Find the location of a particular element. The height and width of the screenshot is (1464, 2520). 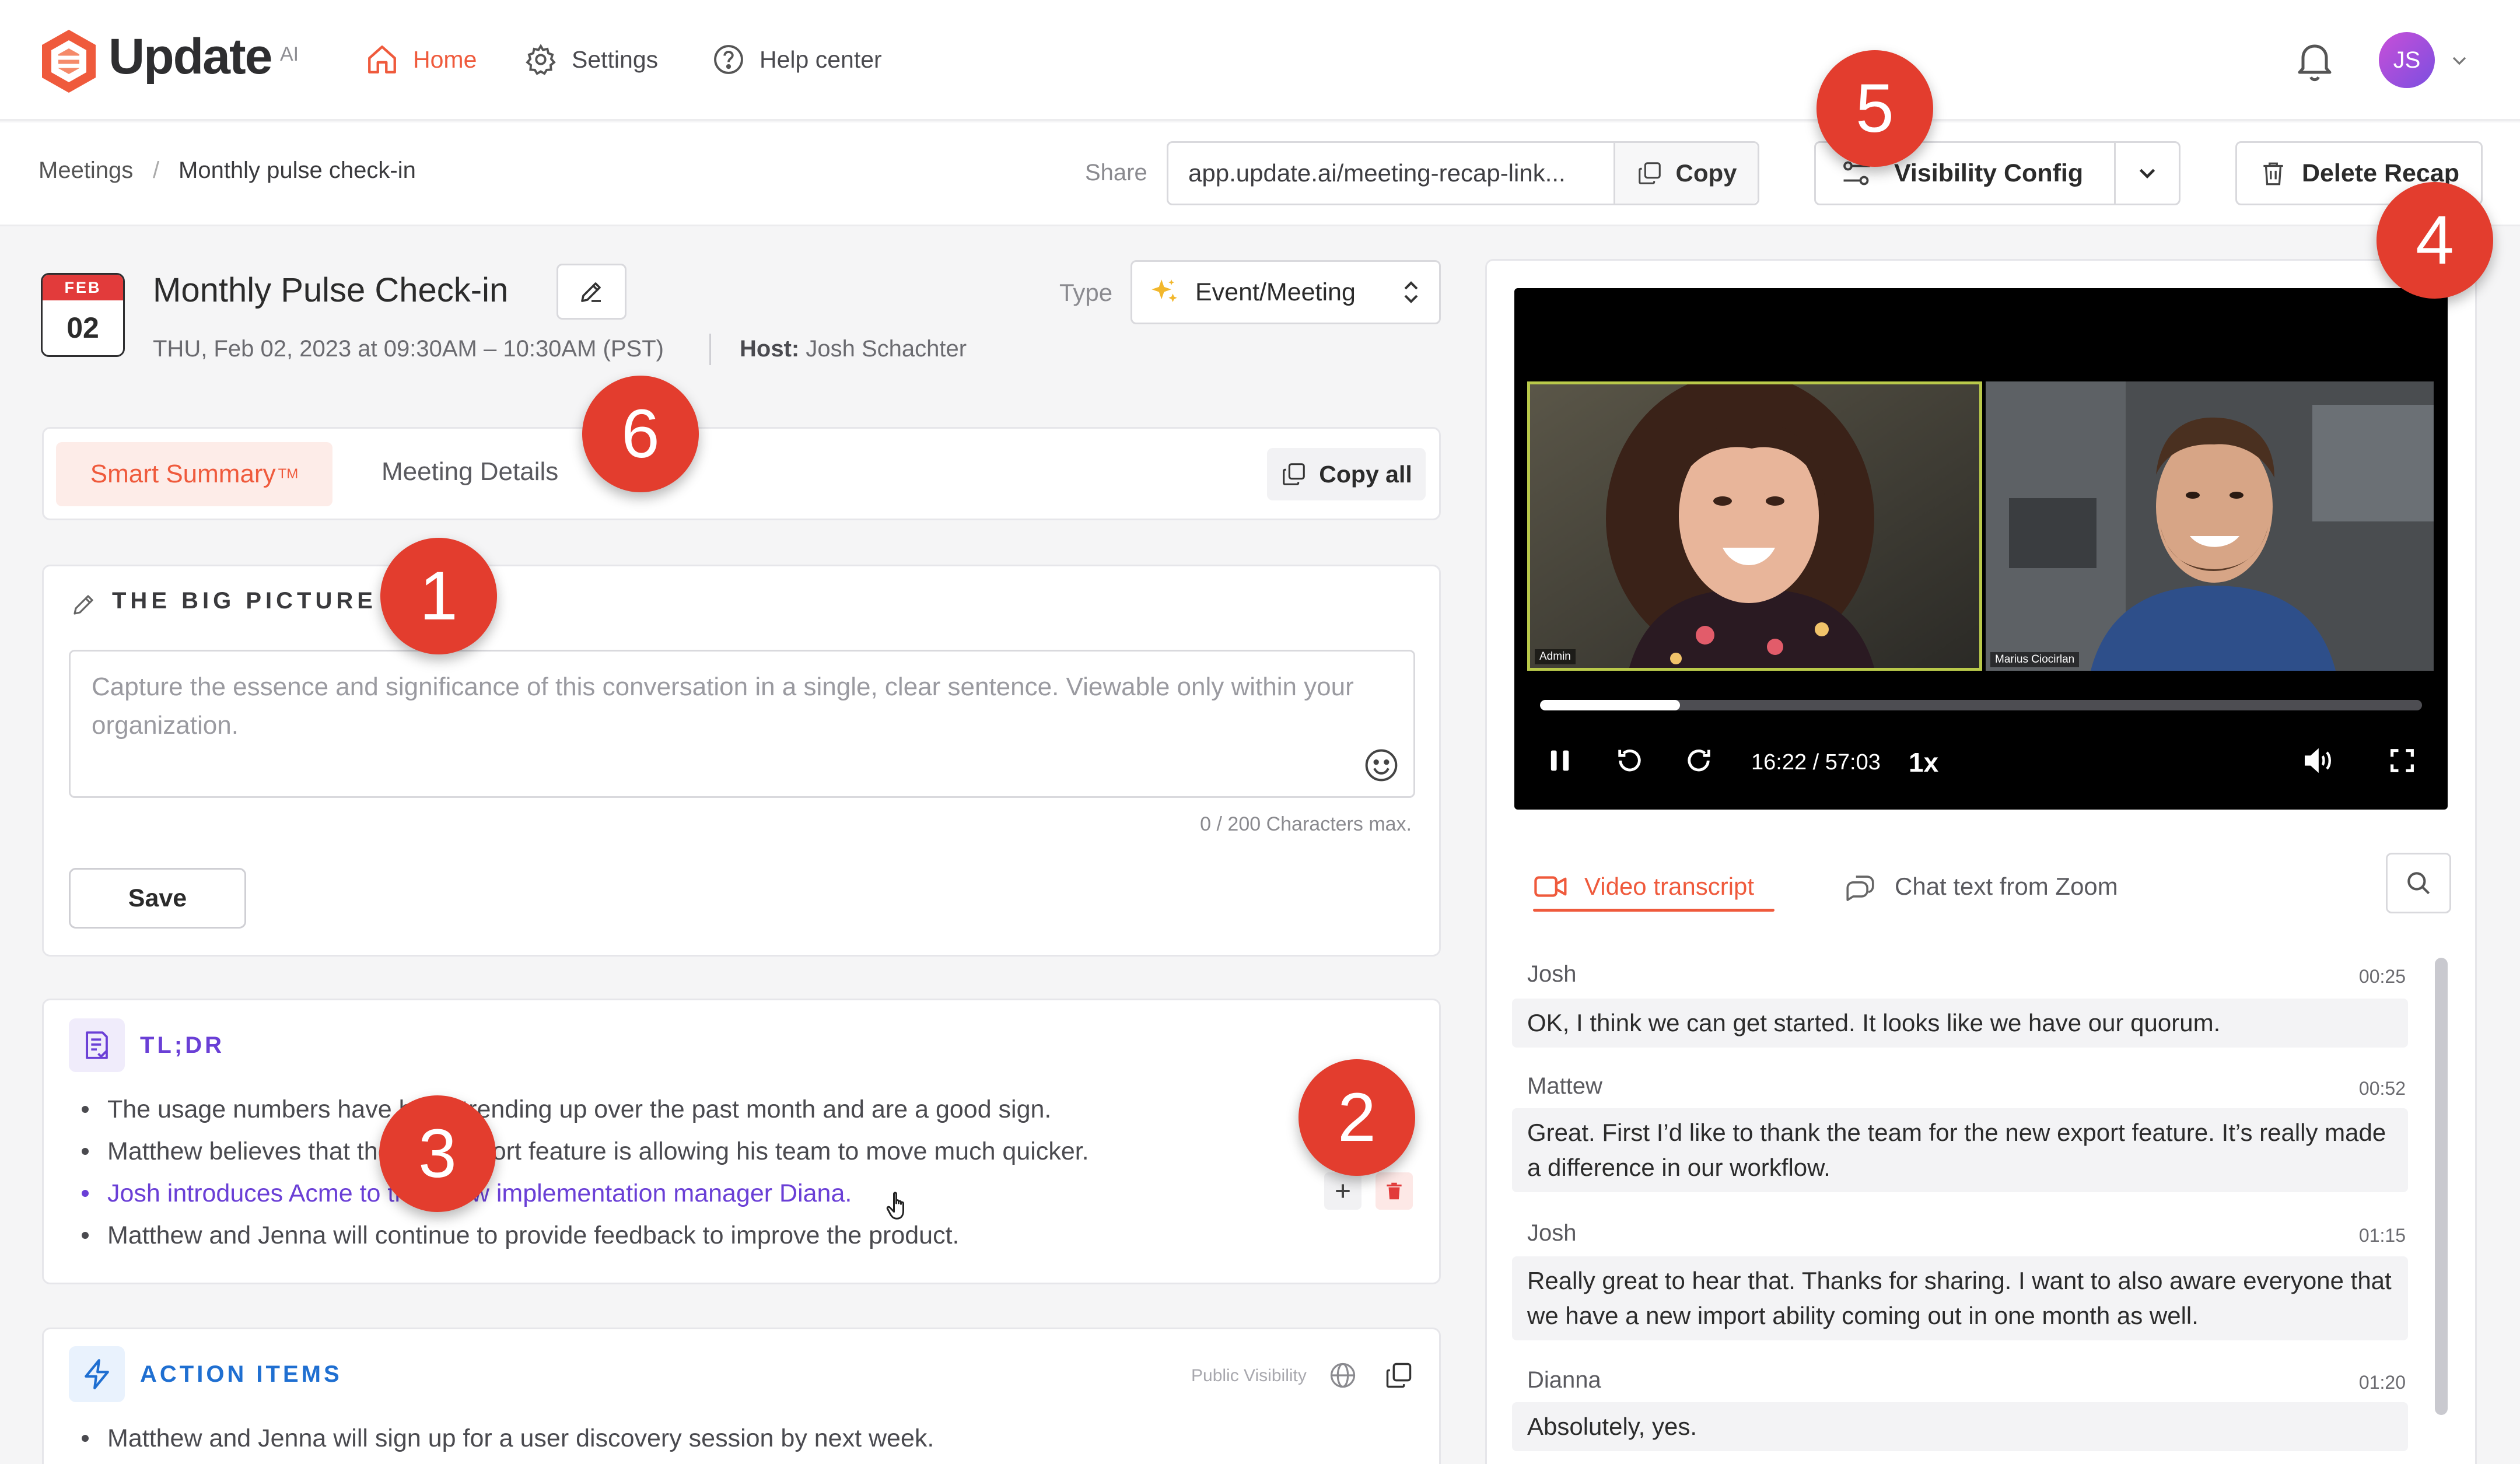

fast-forward-icon is located at coordinates (1699, 760).